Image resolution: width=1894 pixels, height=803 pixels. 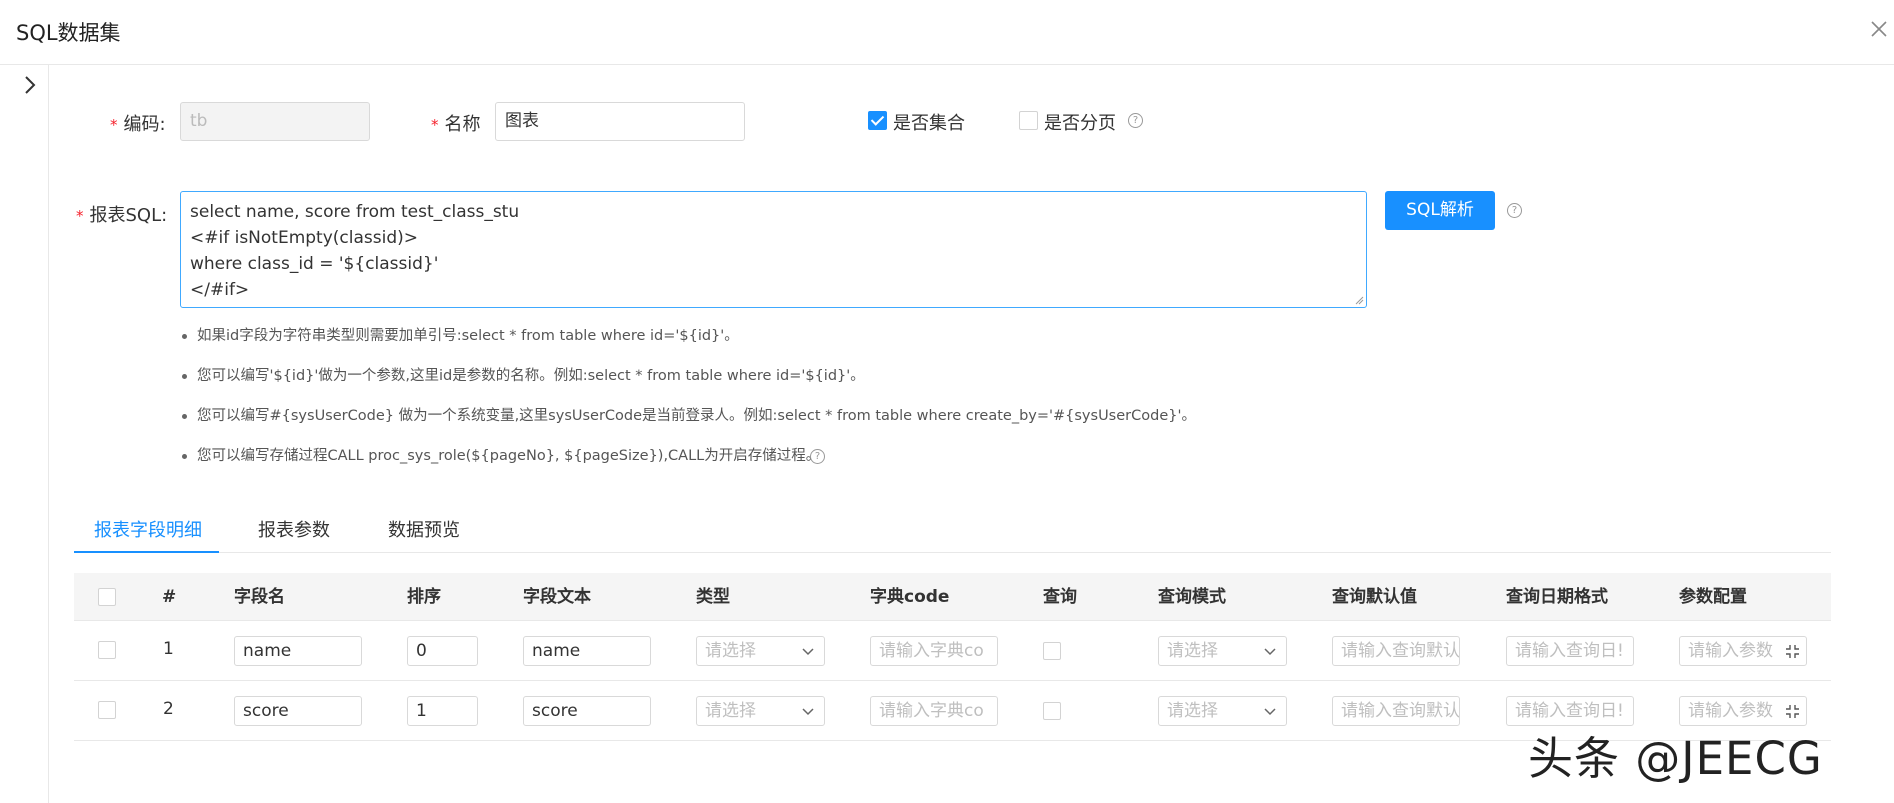 I want to click on row-index: 2, so click(x=168, y=709).